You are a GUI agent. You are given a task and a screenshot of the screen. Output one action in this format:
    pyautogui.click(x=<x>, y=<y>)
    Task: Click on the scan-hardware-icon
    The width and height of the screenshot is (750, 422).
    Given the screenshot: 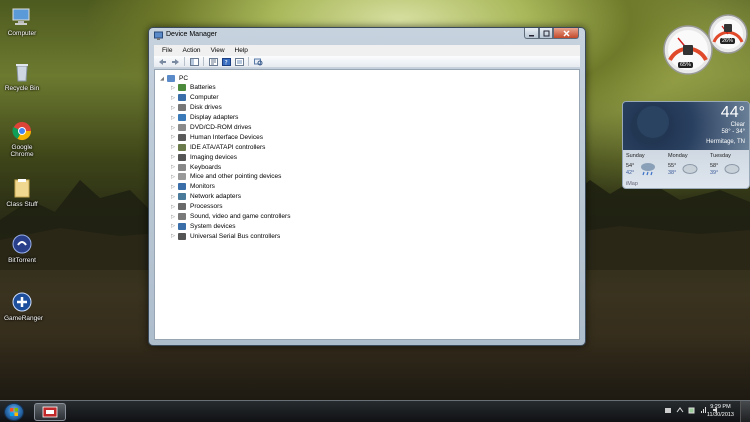 What is the action you would take?
    pyautogui.click(x=257, y=61)
    